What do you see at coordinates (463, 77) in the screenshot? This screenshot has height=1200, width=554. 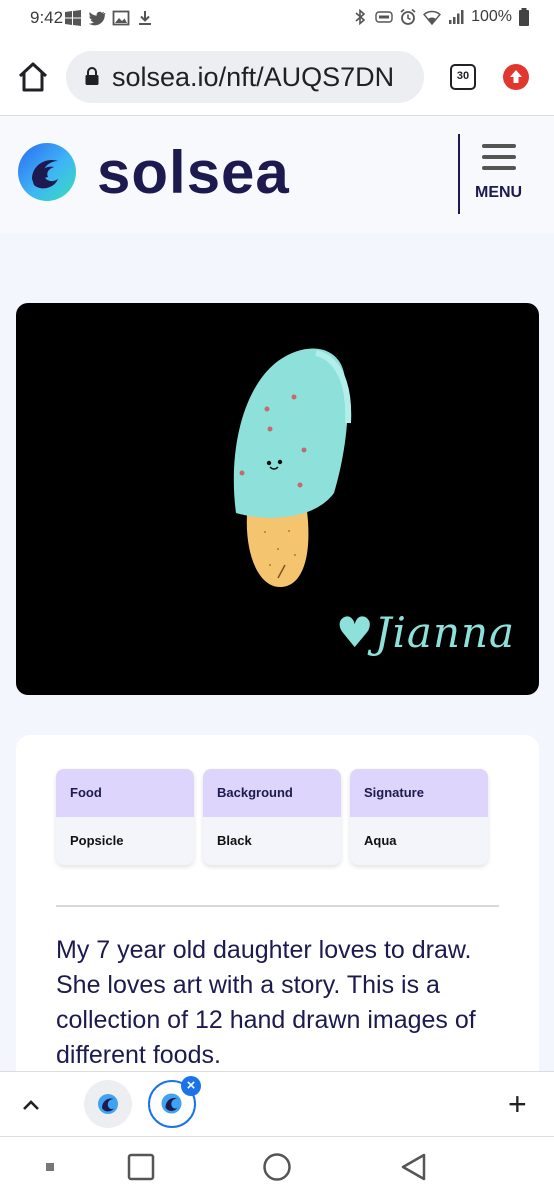 I see `tab-switcher-button: 30` at bounding box center [463, 77].